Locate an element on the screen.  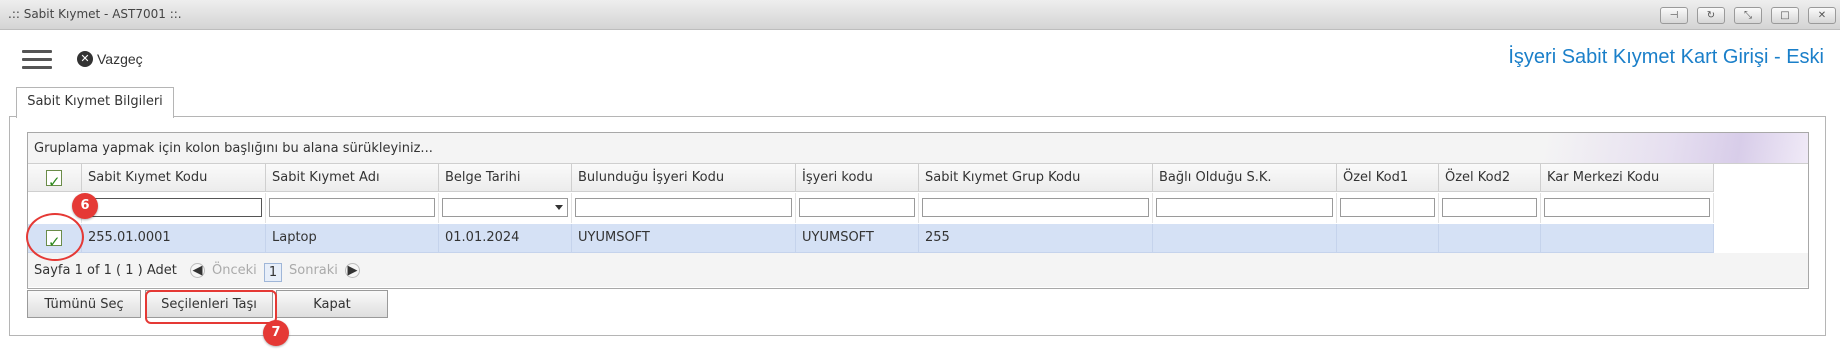
select-all-button: Tümünü Seç is located at coordinates (84, 304).